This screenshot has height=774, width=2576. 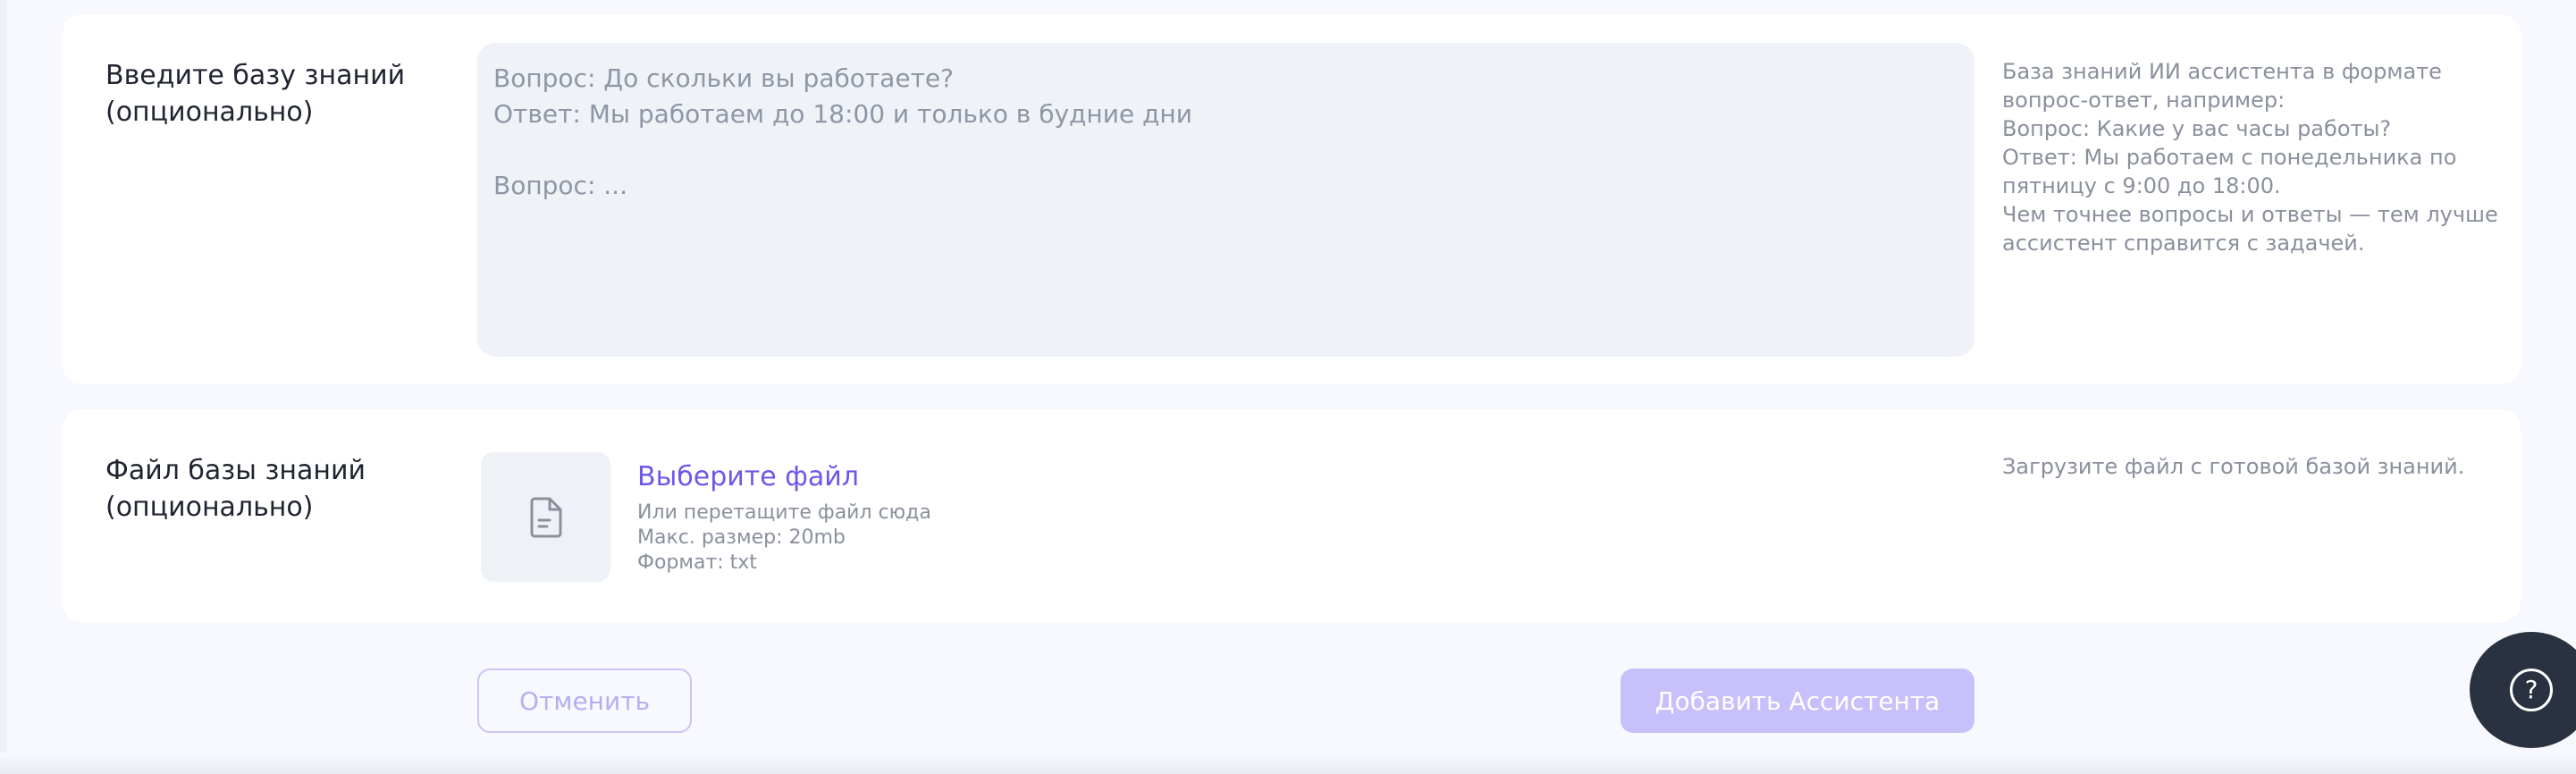 What do you see at coordinates (748, 477) in the screenshot?
I see `choose-file-link: Выберите файл` at bounding box center [748, 477].